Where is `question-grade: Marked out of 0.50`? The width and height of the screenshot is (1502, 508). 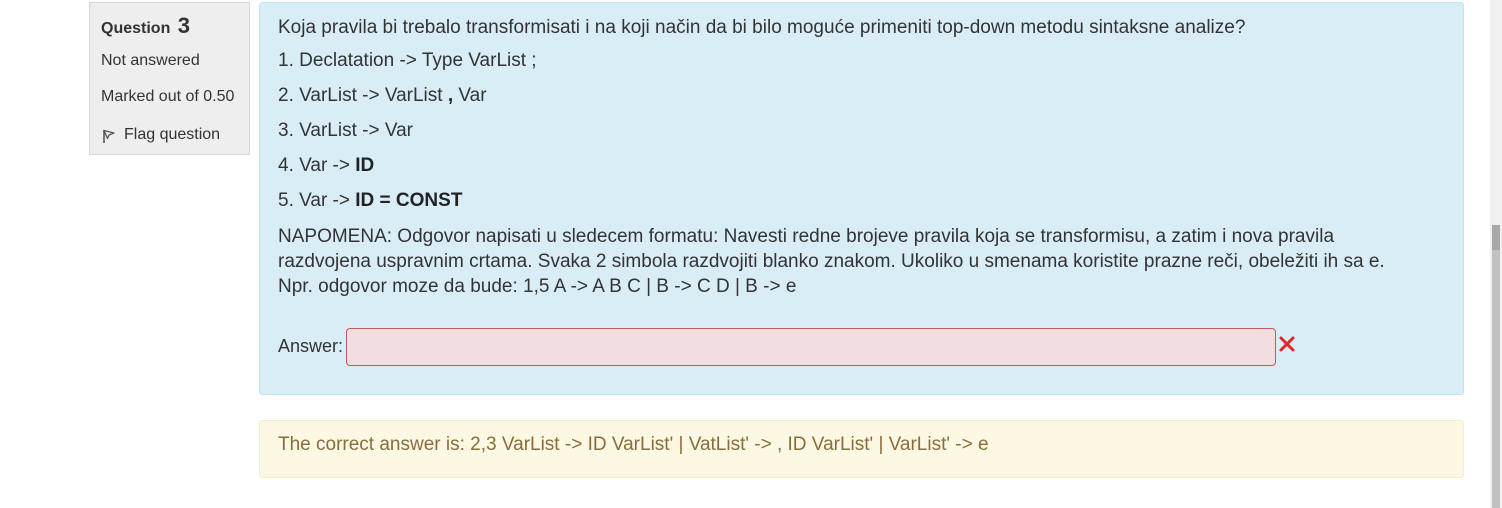
question-grade: Marked out of 0.50 is located at coordinates (168, 96).